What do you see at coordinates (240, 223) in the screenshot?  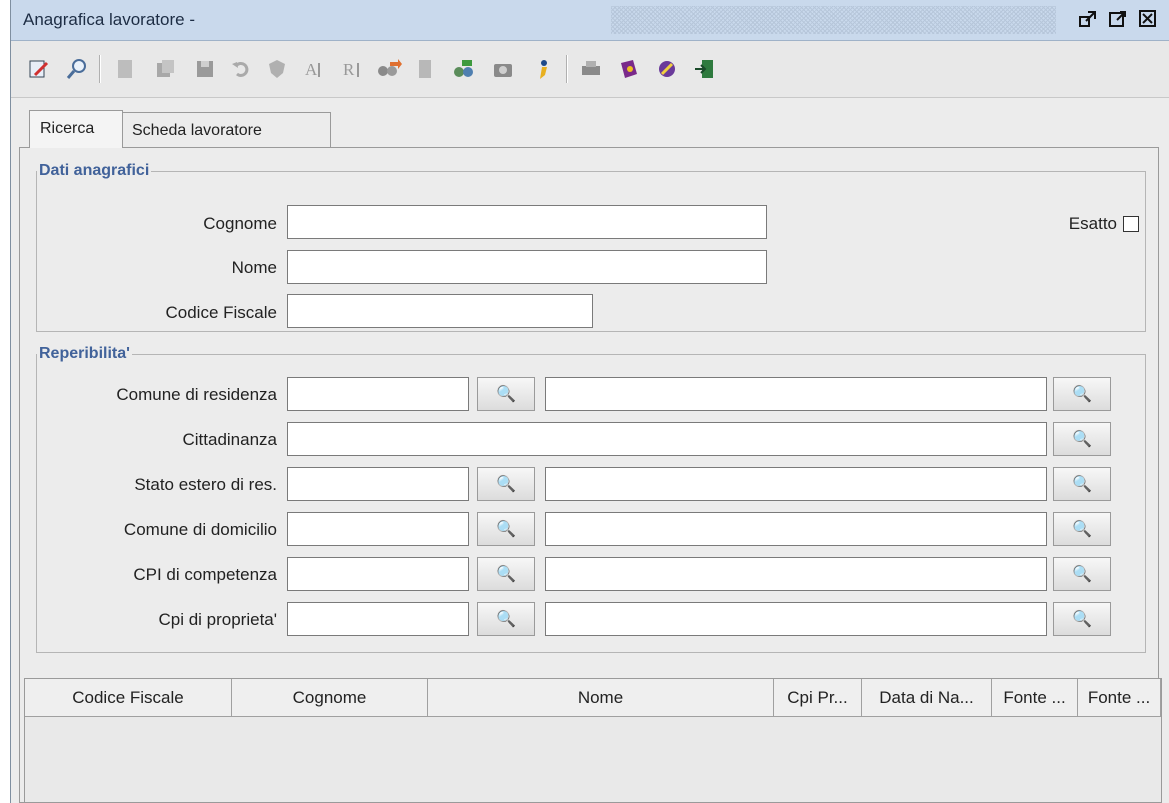 I see `cognome-label: Cognome` at bounding box center [240, 223].